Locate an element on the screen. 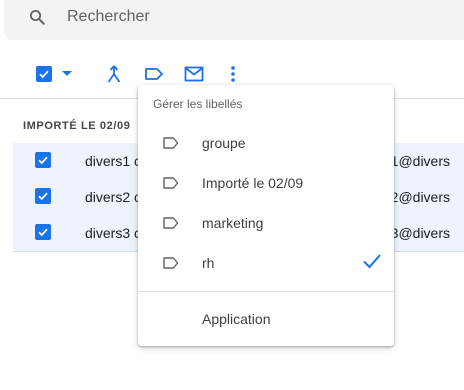  menu-divider is located at coordinates (266, 291).